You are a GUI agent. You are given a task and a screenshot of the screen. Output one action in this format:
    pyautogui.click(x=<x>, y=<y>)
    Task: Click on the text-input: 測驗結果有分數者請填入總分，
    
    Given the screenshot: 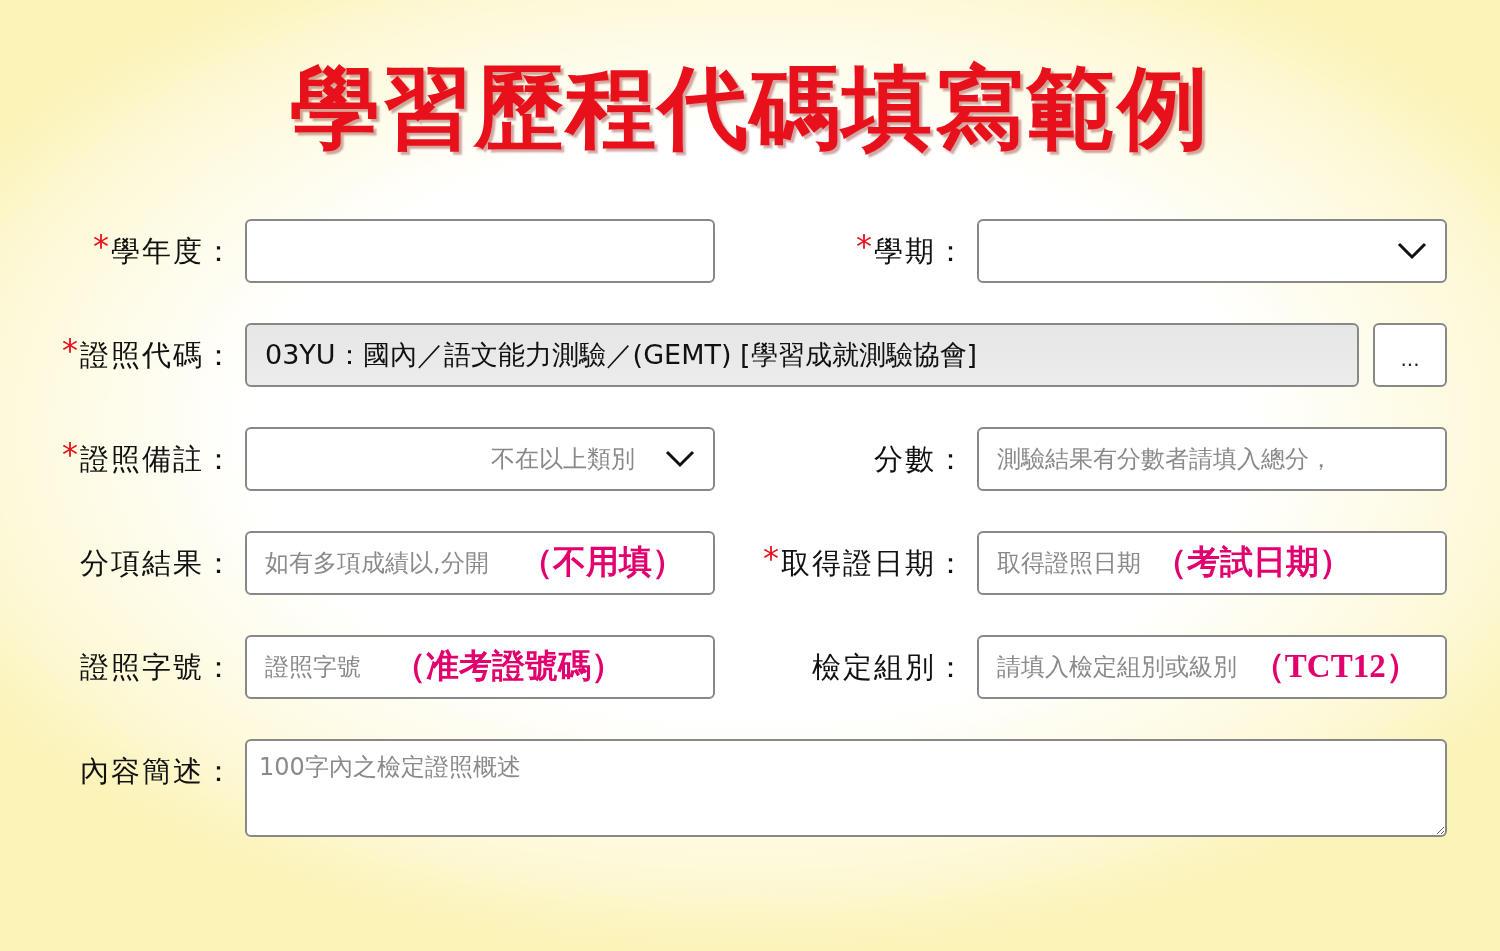 What is the action you would take?
    pyautogui.click(x=1168, y=458)
    